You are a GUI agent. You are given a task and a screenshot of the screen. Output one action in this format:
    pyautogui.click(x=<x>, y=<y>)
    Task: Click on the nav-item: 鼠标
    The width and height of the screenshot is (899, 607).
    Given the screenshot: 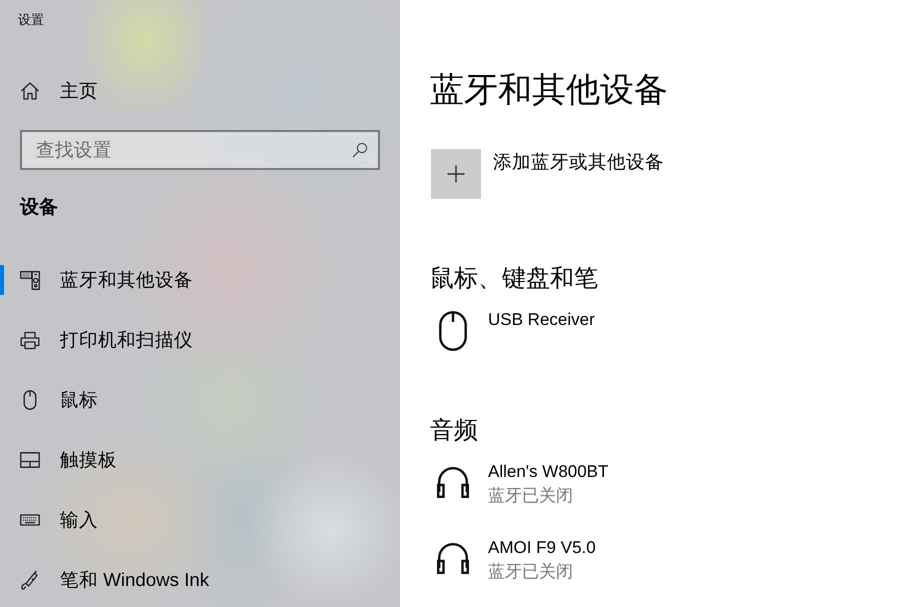 What is the action you would take?
    pyautogui.click(x=49, y=400)
    